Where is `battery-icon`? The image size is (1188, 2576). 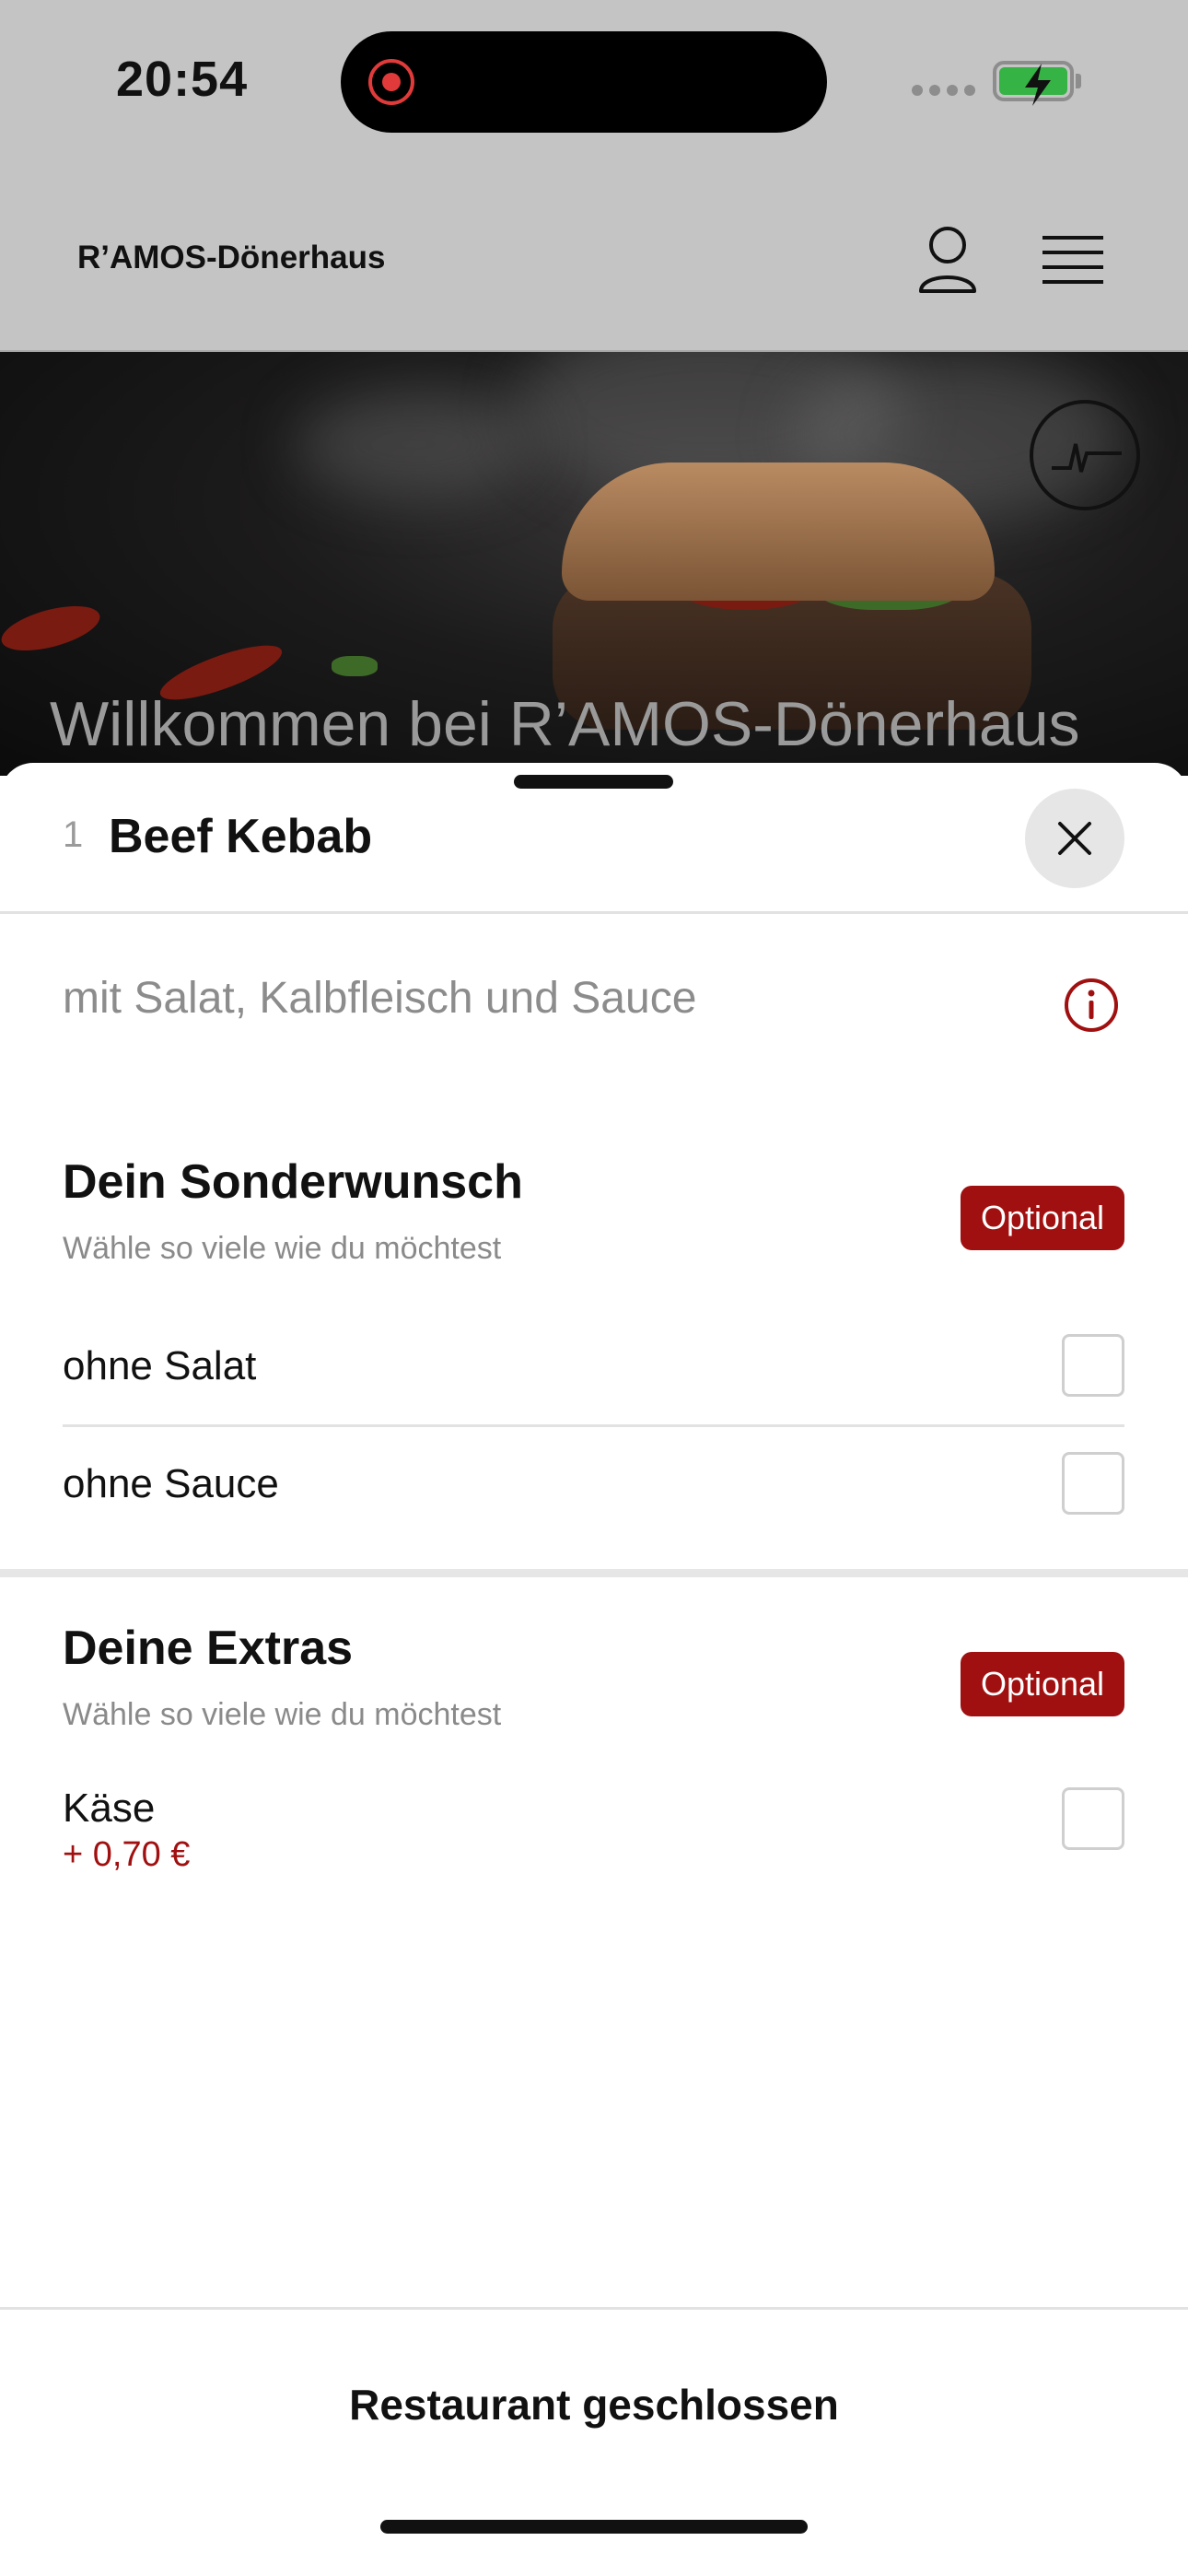 battery-icon is located at coordinates (1033, 83).